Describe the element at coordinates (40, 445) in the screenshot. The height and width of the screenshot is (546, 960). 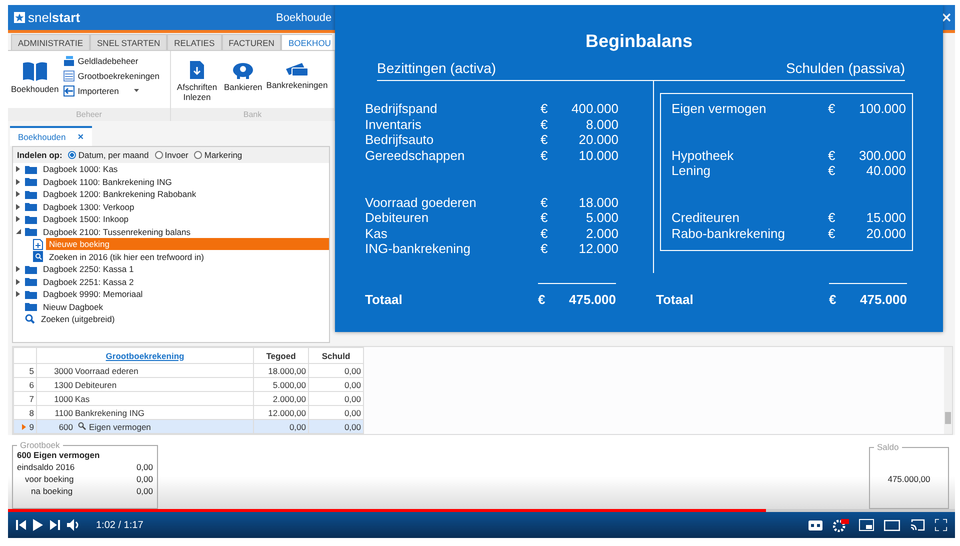
I see `panel-title: Grootboek` at that location.